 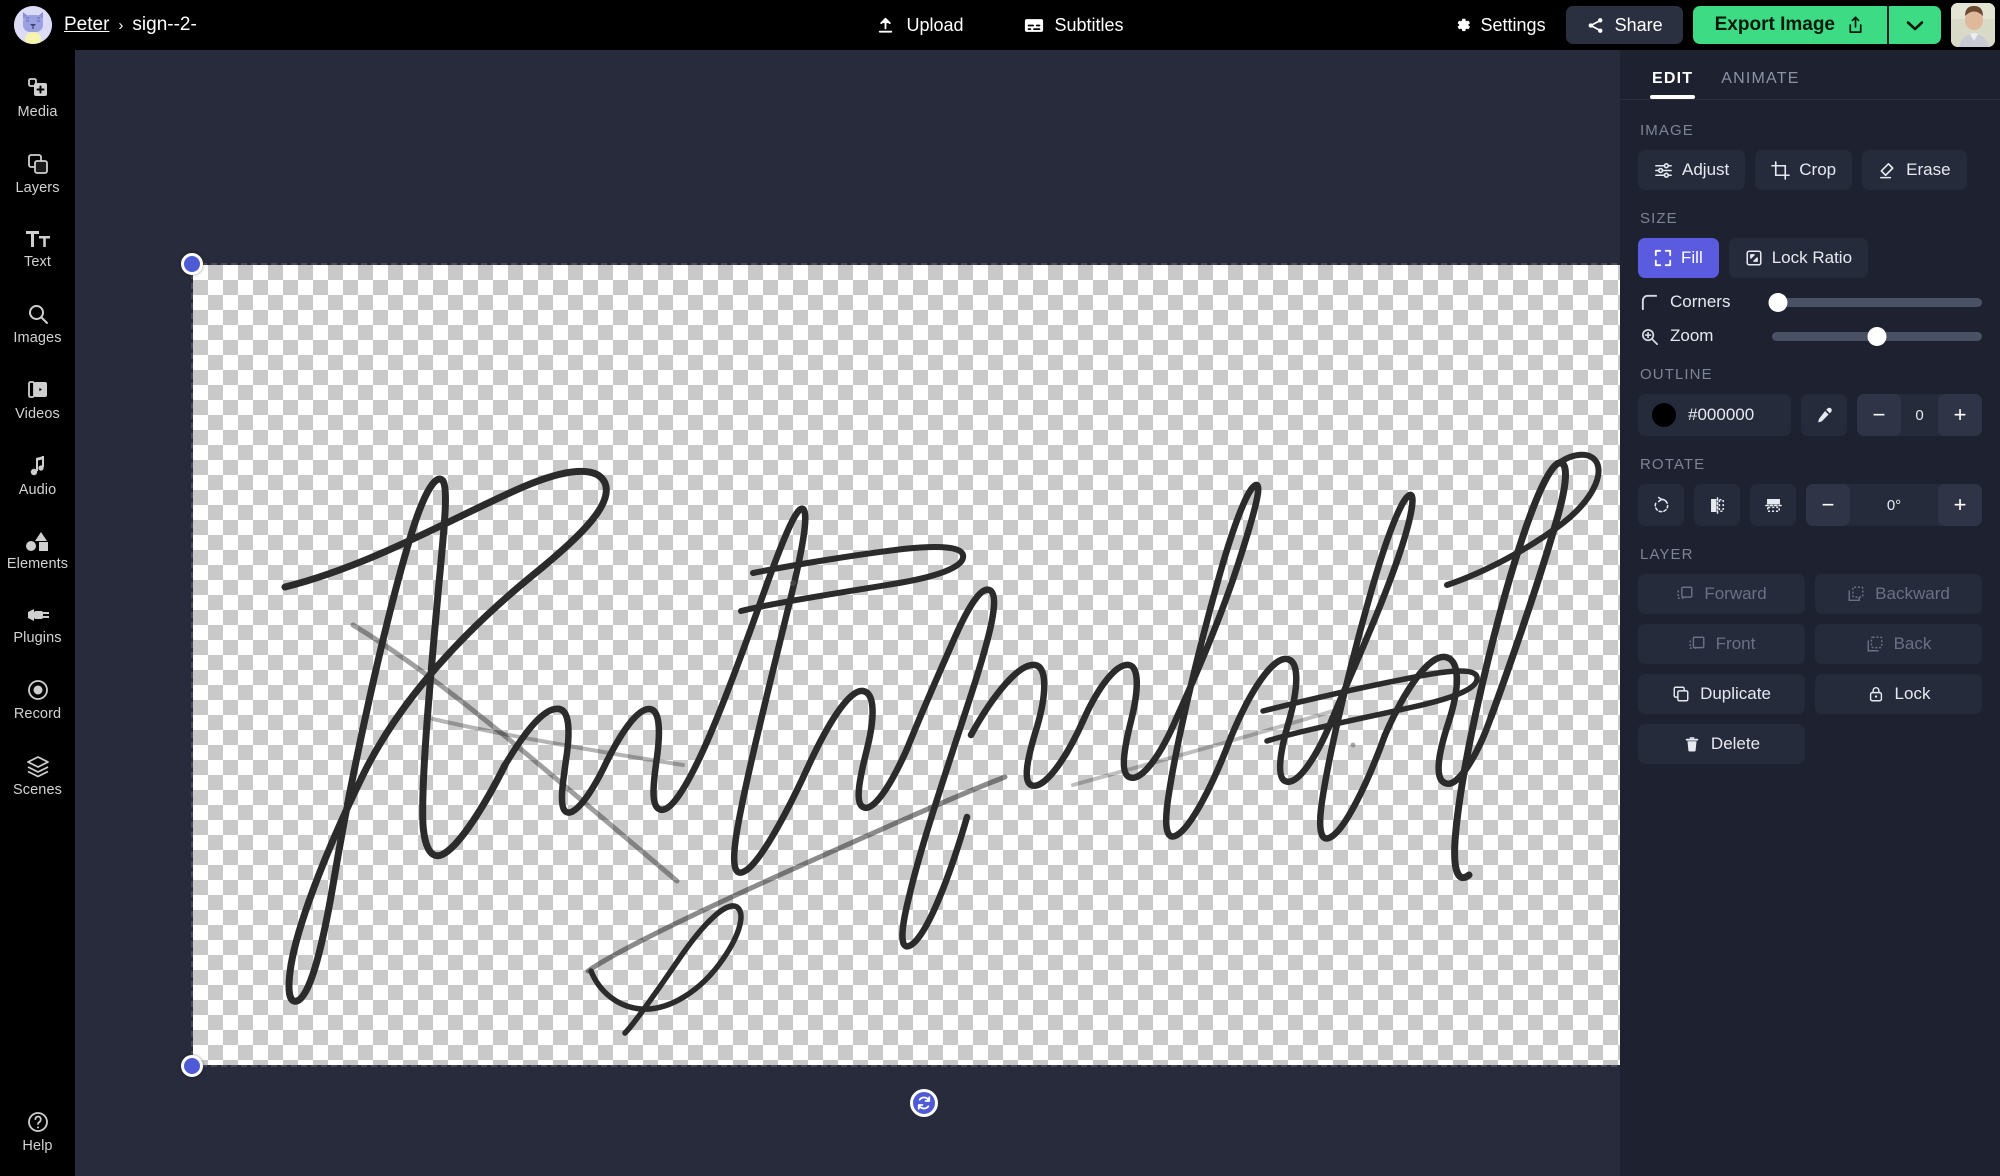 I want to click on rotate-angle-stepper: − 0° +, so click(x=1894, y=505).